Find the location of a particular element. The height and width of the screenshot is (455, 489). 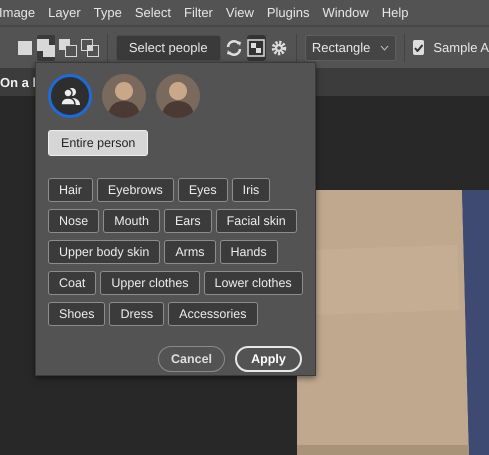

cancel-button: Cancel is located at coordinates (191, 359).